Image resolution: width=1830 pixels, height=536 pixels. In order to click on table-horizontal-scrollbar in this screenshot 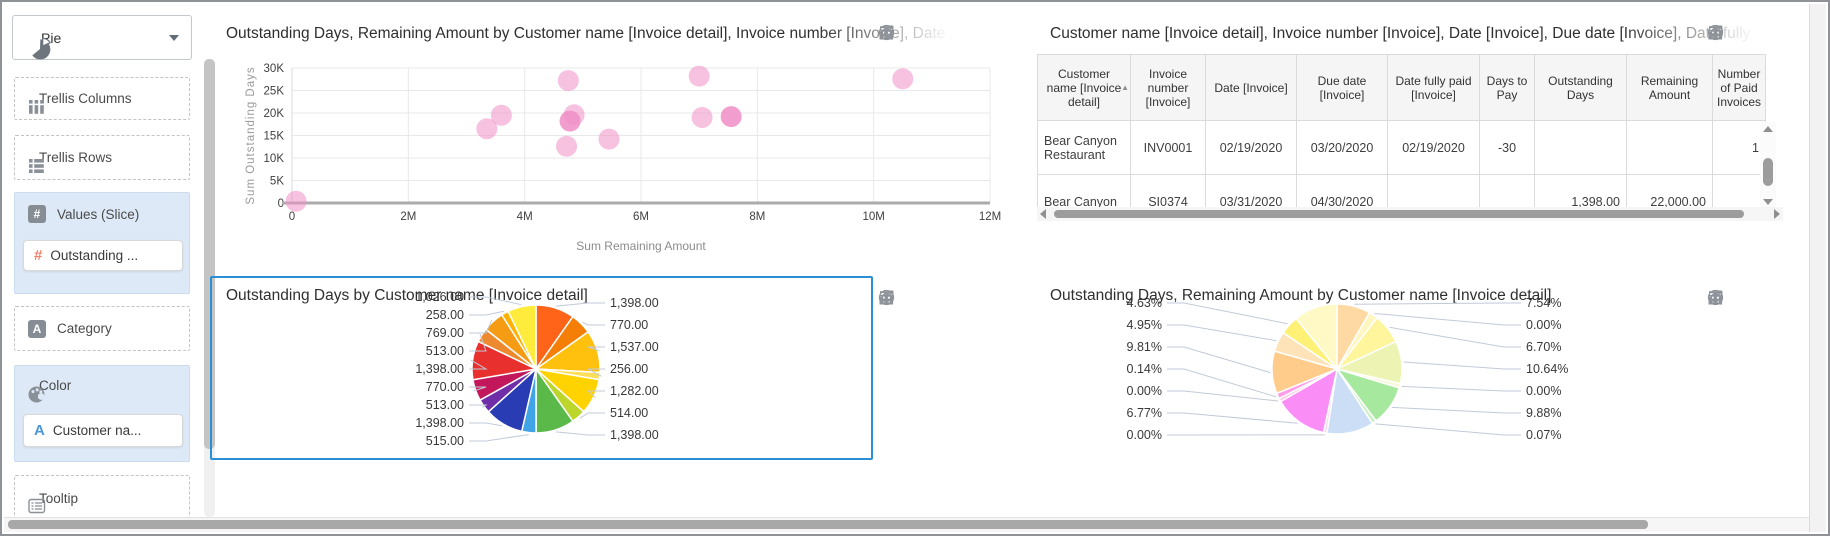, I will do `click(1410, 214)`.